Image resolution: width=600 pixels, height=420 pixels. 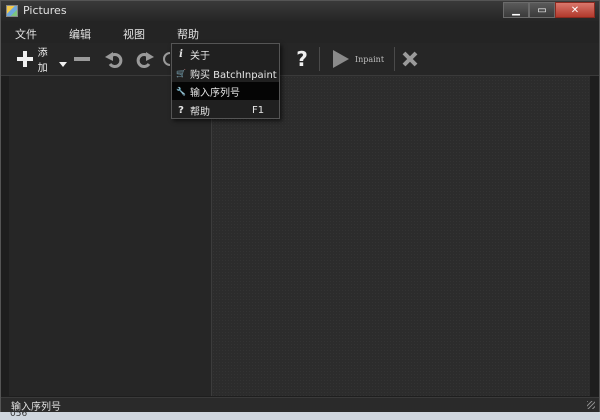 What do you see at coordinates (233, 75) in the screenshot?
I see `menu-item-label: 购买 BatchInpaint` at bounding box center [233, 75].